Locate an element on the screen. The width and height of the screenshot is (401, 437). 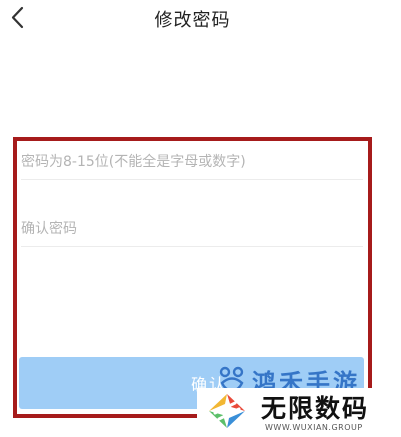
new-password-input is located at coordinates (192, 162).